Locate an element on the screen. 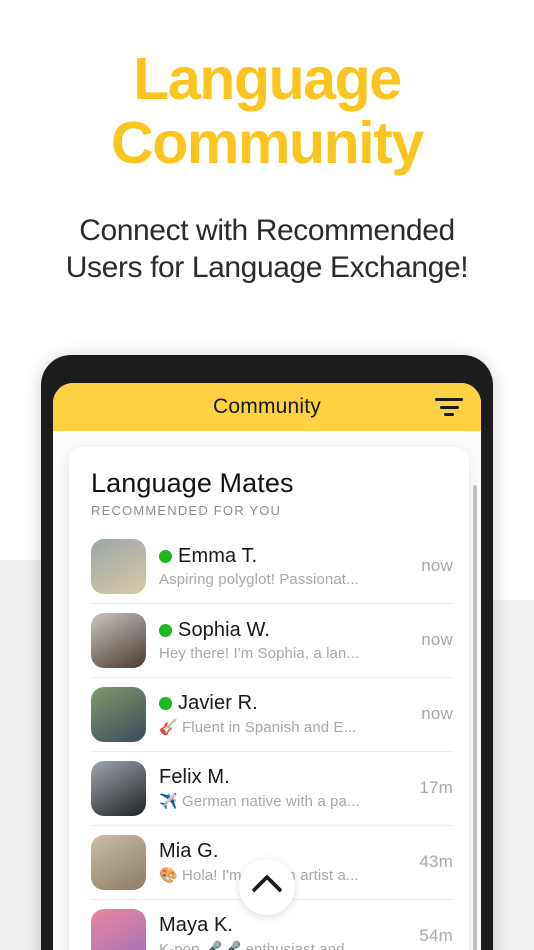 Image resolution: width=534 pixels, height=950 pixels. hero-title-line-2: Community is located at coordinates (267, 142).